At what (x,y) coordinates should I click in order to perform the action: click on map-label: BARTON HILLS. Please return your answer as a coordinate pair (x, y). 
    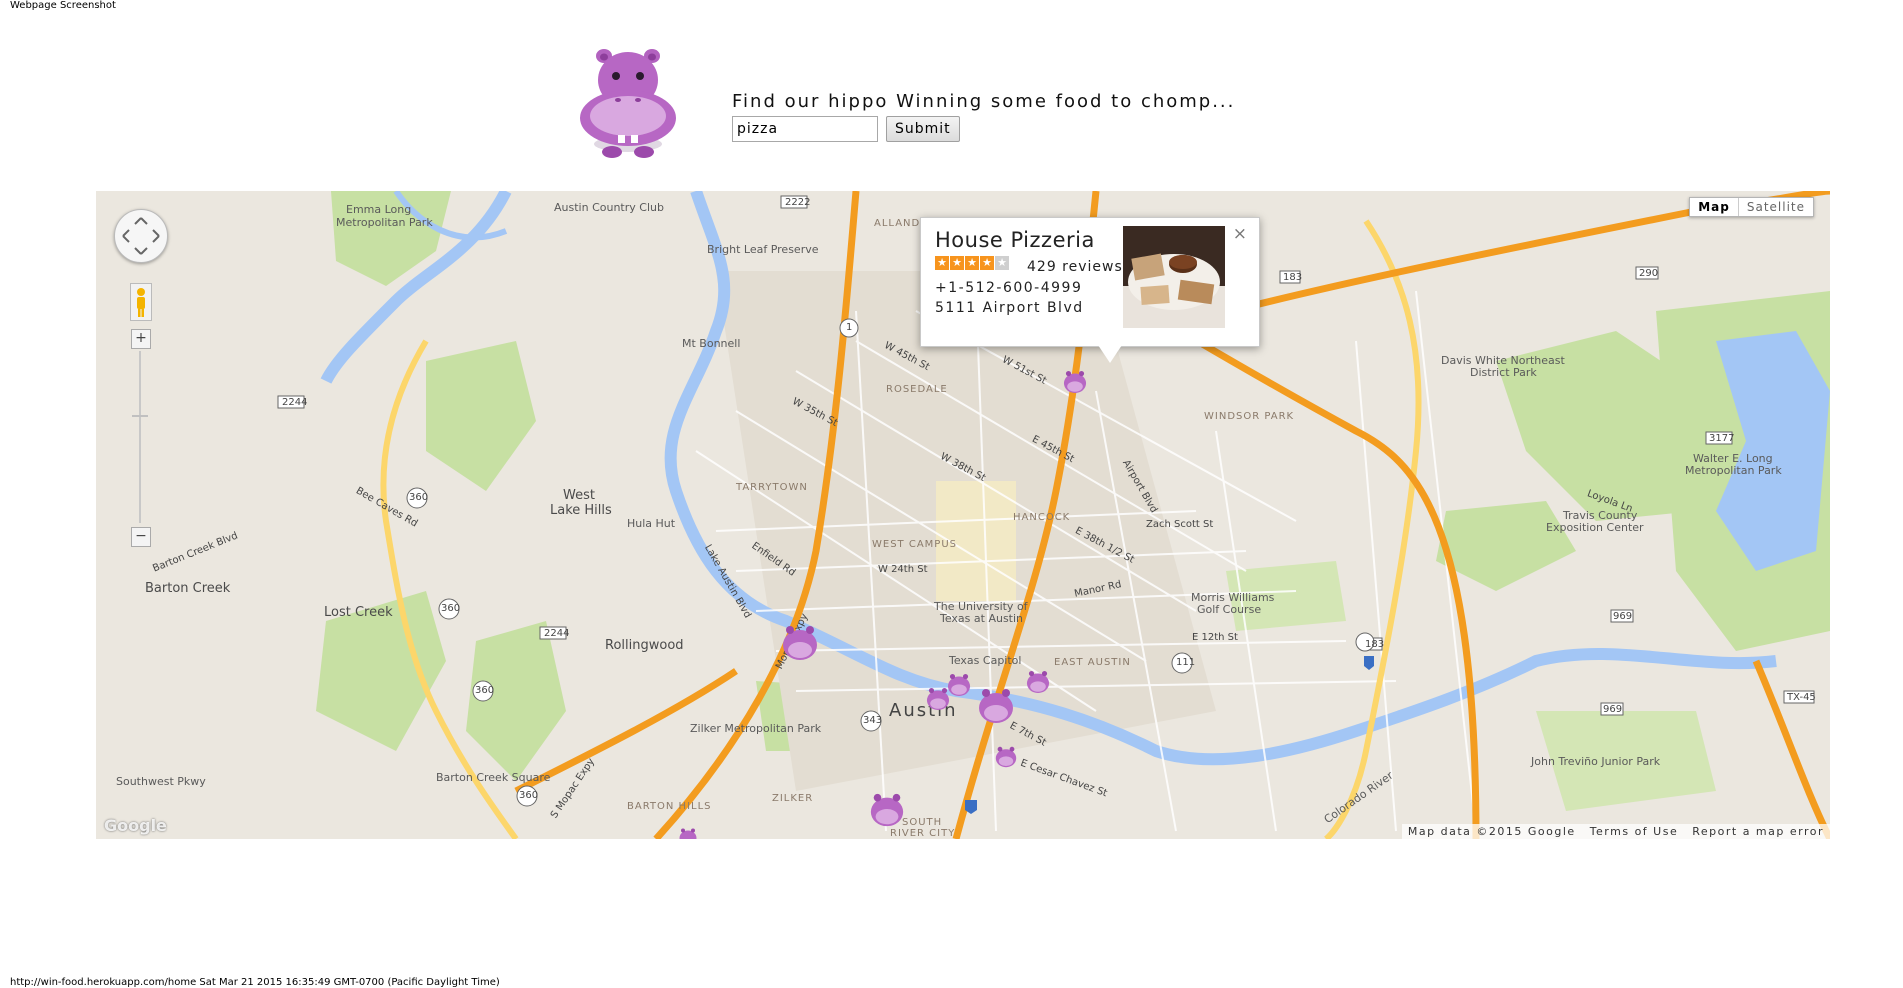
    Looking at the image, I should click on (669, 806).